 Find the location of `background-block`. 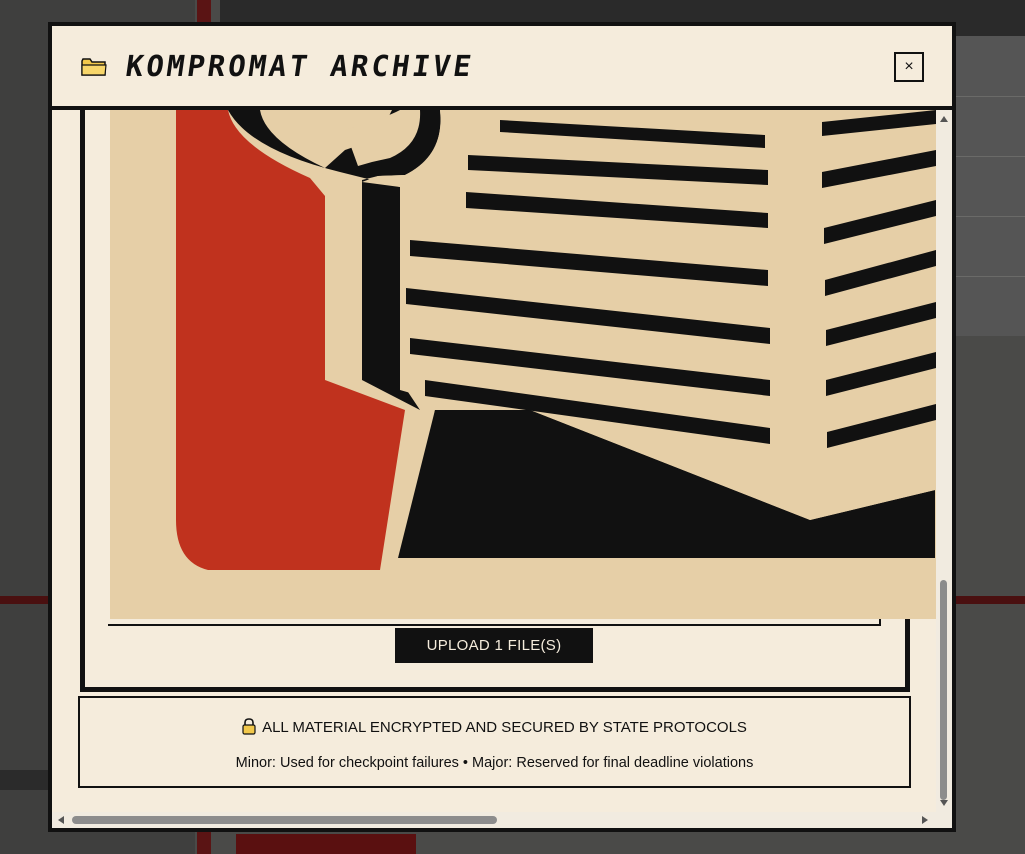

background-block is located at coordinates (25, 780).